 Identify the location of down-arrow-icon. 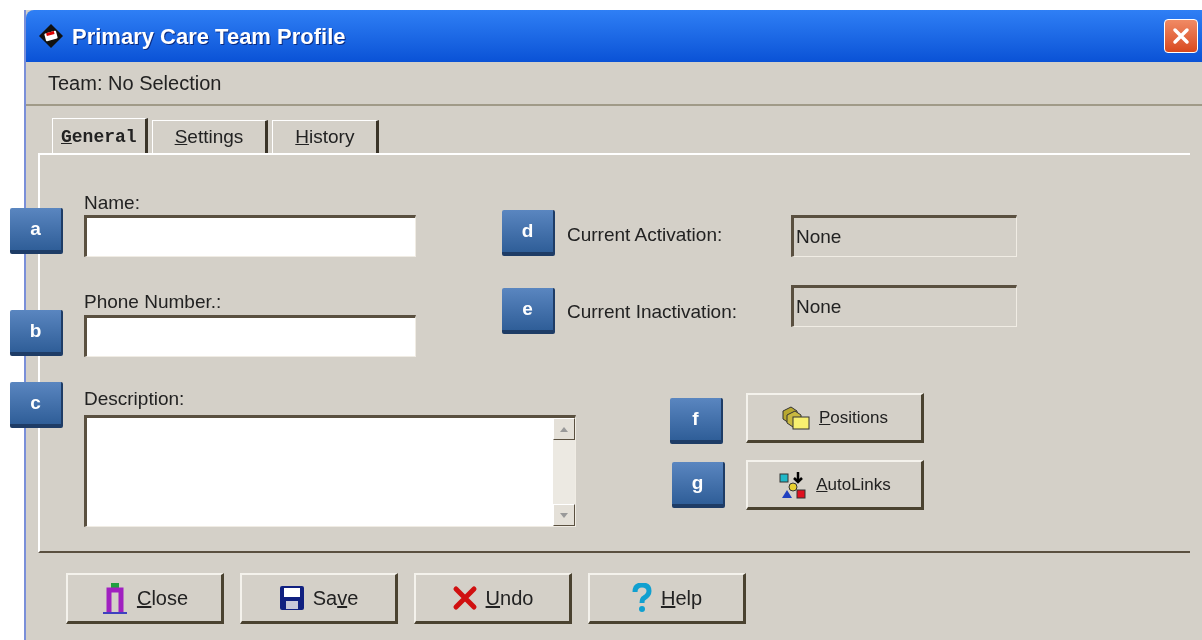
(564, 515).